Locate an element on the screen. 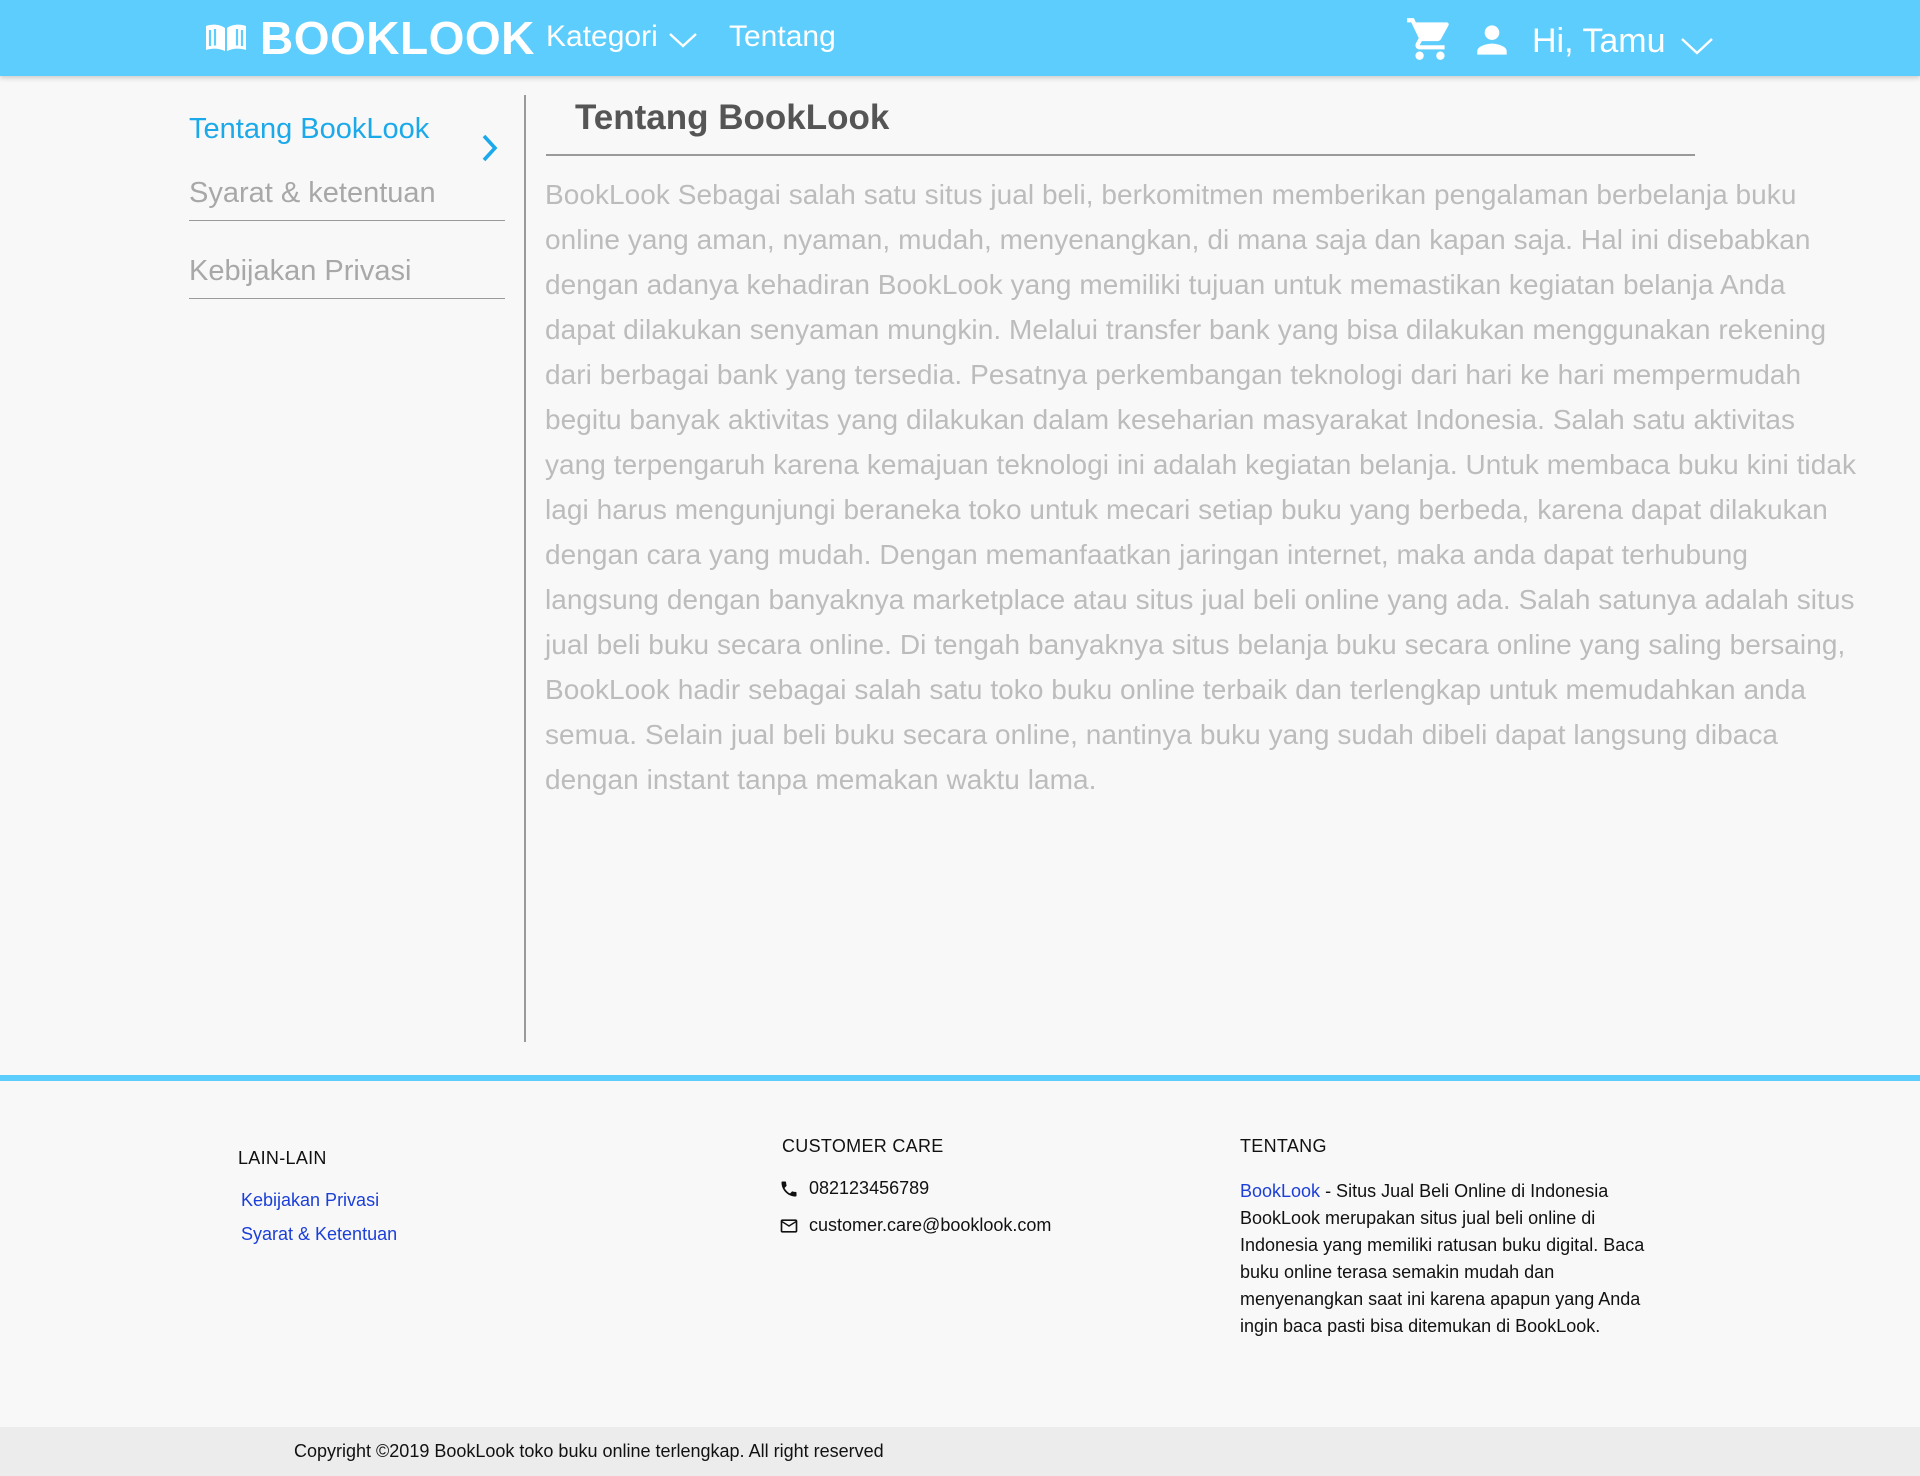 The height and width of the screenshot is (1476, 1920). sidebar-item-kebijakan-privasi: Kebijakan Privasi is located at coordinates (347, 277).